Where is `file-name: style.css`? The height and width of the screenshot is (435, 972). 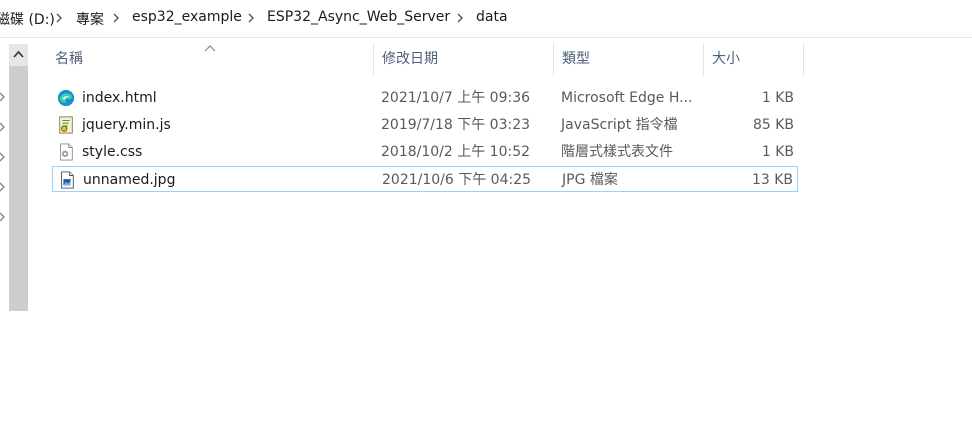
file-name: style.css is located at coordinates (112, 152).